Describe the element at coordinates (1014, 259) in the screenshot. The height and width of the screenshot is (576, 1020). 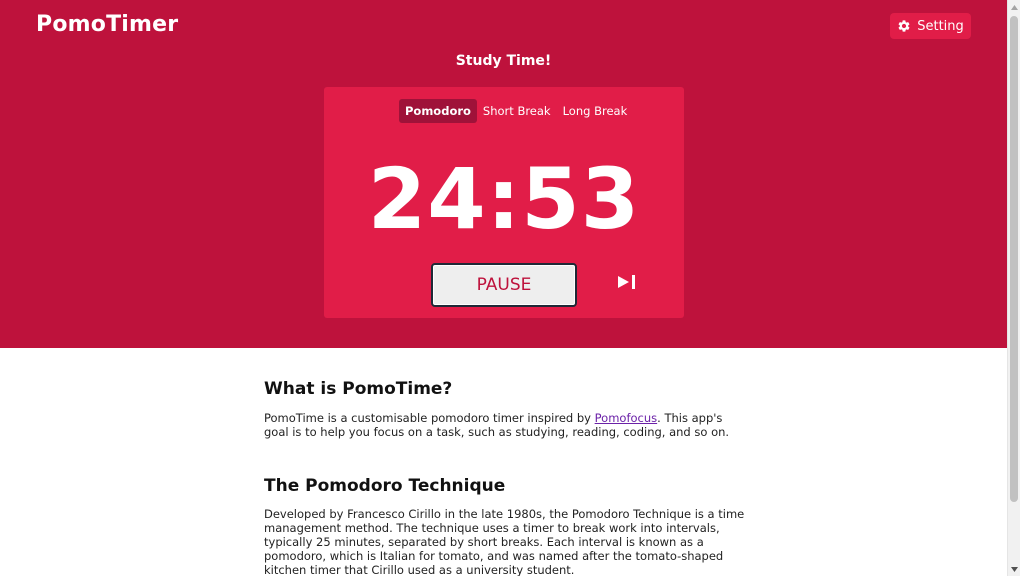
I see `scrollbar-thumb` at that location.